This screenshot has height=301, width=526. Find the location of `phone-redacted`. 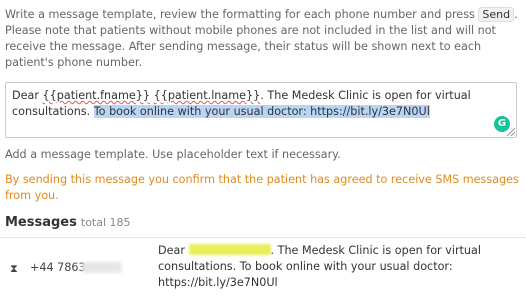

phone-redacted is located at coordinates (102, 267).